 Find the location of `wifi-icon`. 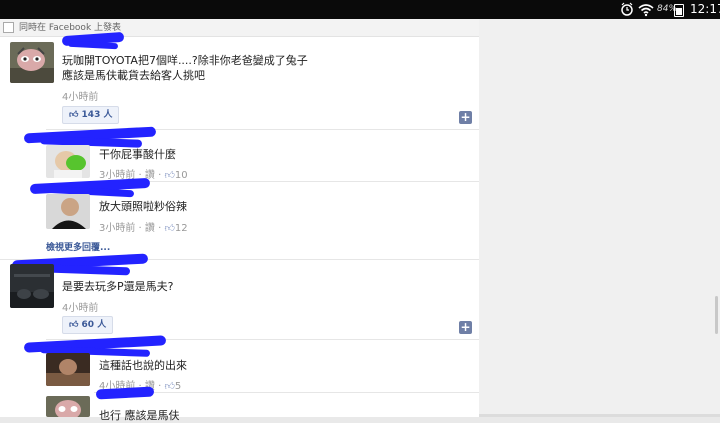

wifi-icon is located at coordinates (646, 9).